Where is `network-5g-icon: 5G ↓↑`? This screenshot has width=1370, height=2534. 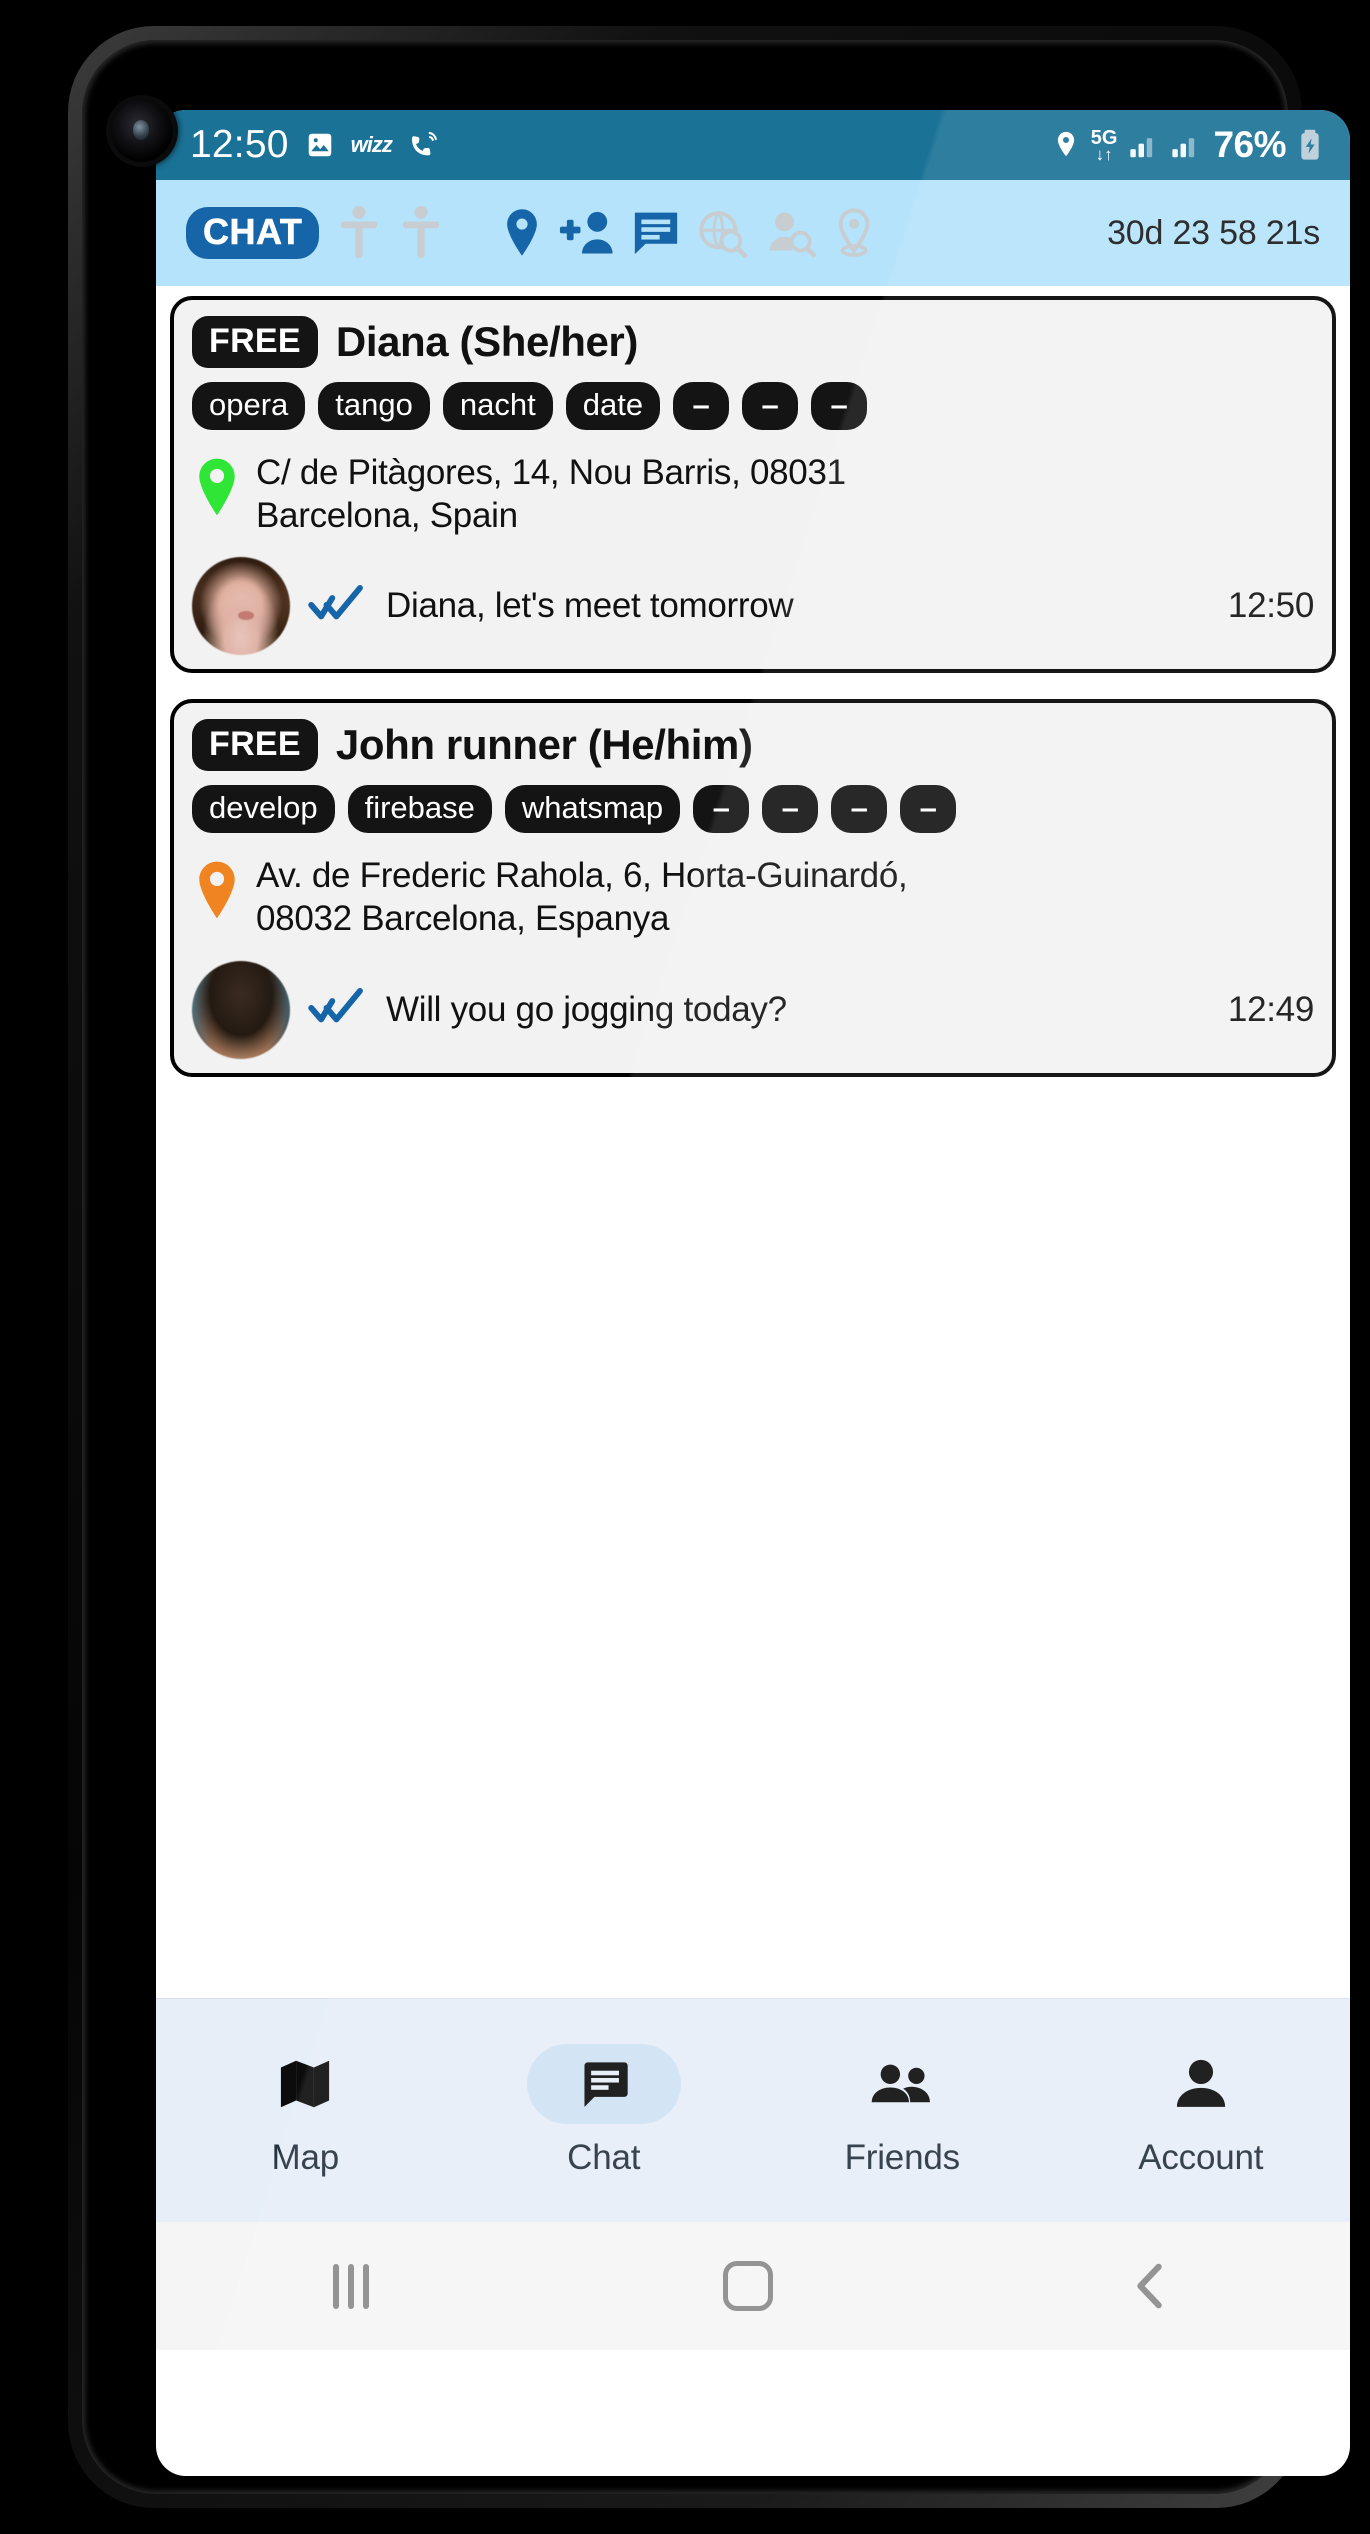 network-5g-icon: 5G ↓↑ is located at coordinates (1104, 145).